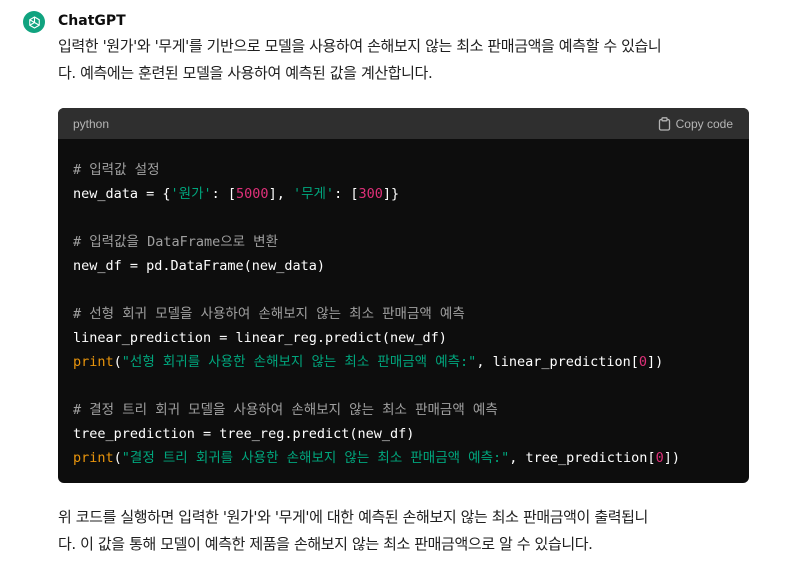  Describe the element at coordinates (403, 266) in the screenshot. I see `code-line: new_df = pd.DataFrame(new_data)` at that location.